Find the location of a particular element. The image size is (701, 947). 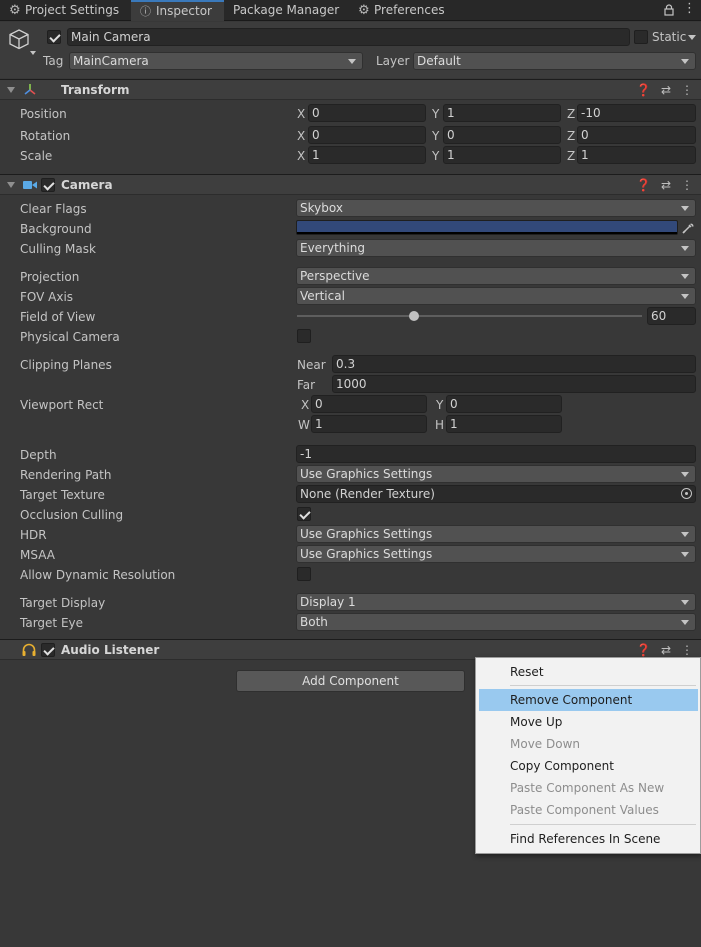

alpha-bar is located at coordinates (487, 233).